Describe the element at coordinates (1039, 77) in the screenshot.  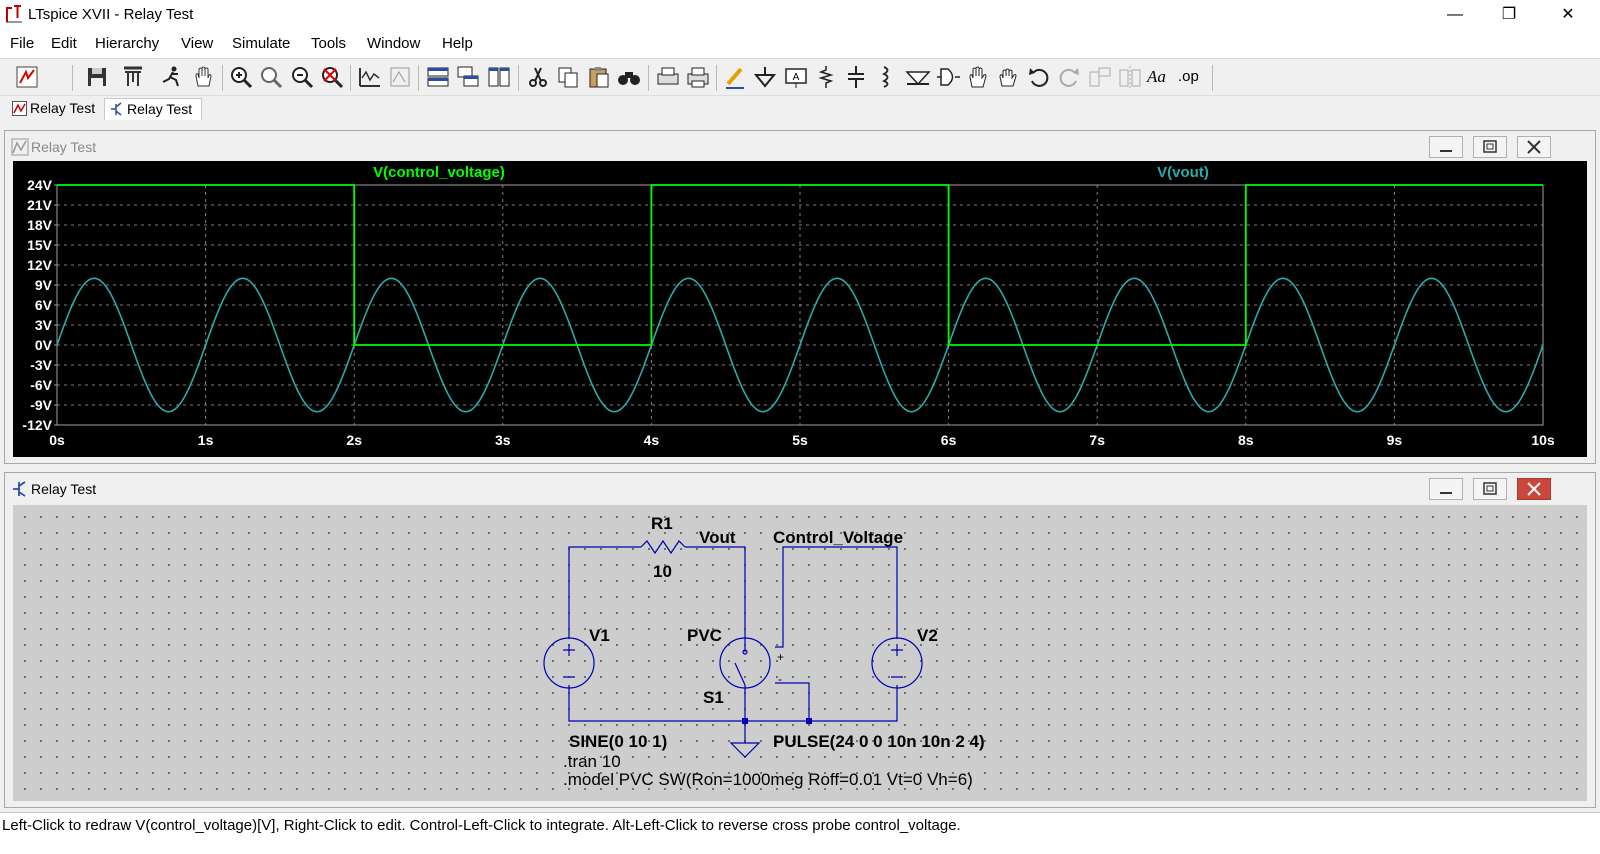
I see `undo-icon` at that location.